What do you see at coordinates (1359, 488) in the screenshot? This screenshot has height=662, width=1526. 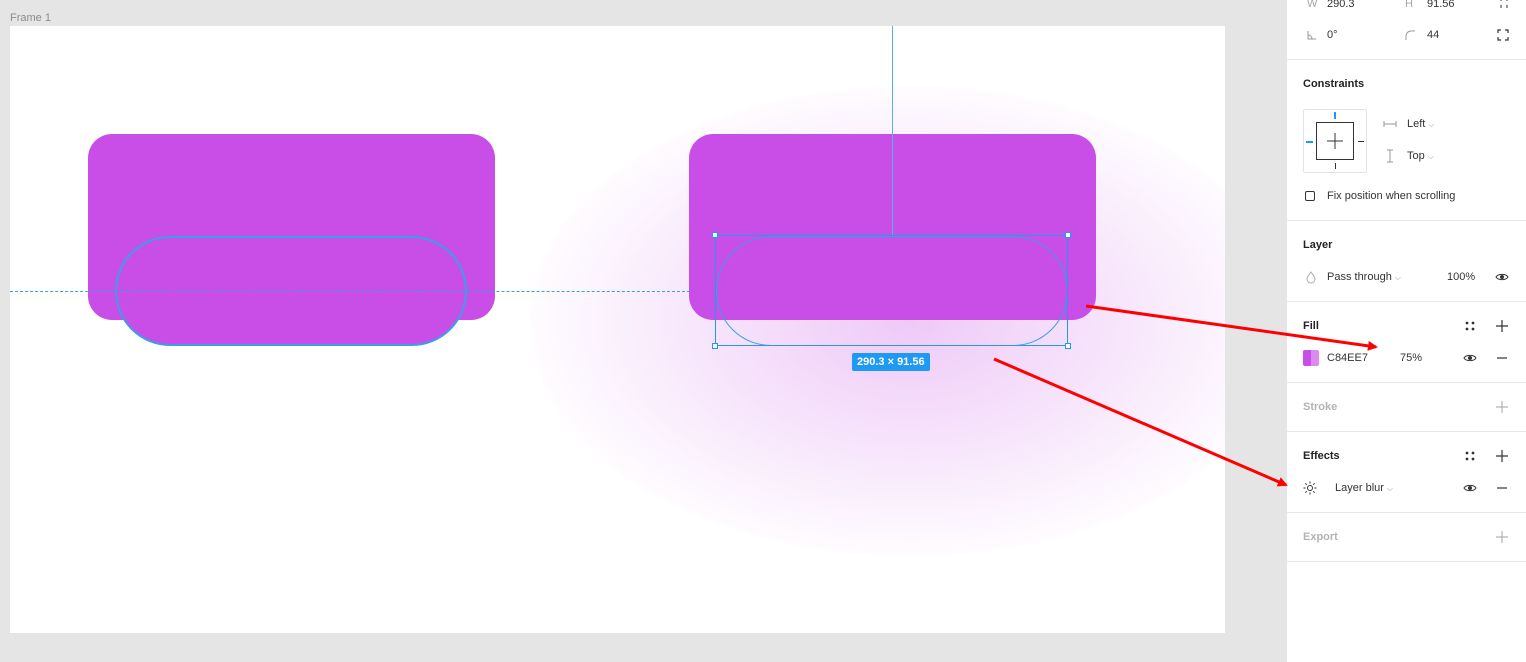 I see `effect-type-value: Layer blur` at bounding box center [1359, 488].